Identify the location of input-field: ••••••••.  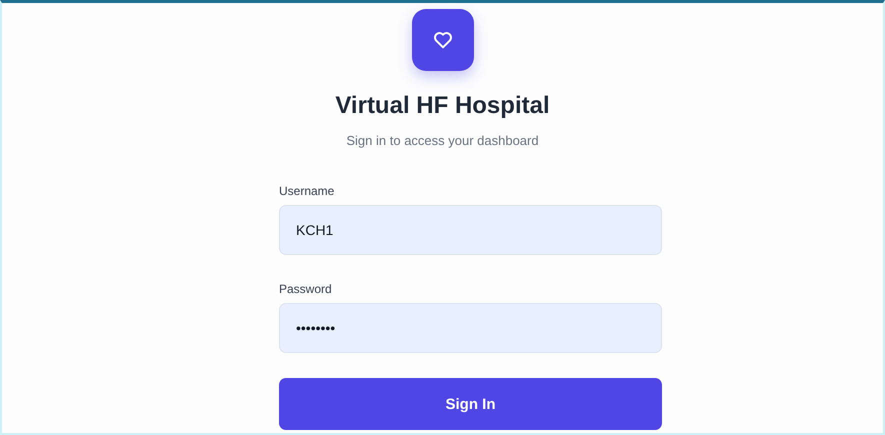
(470, 328).